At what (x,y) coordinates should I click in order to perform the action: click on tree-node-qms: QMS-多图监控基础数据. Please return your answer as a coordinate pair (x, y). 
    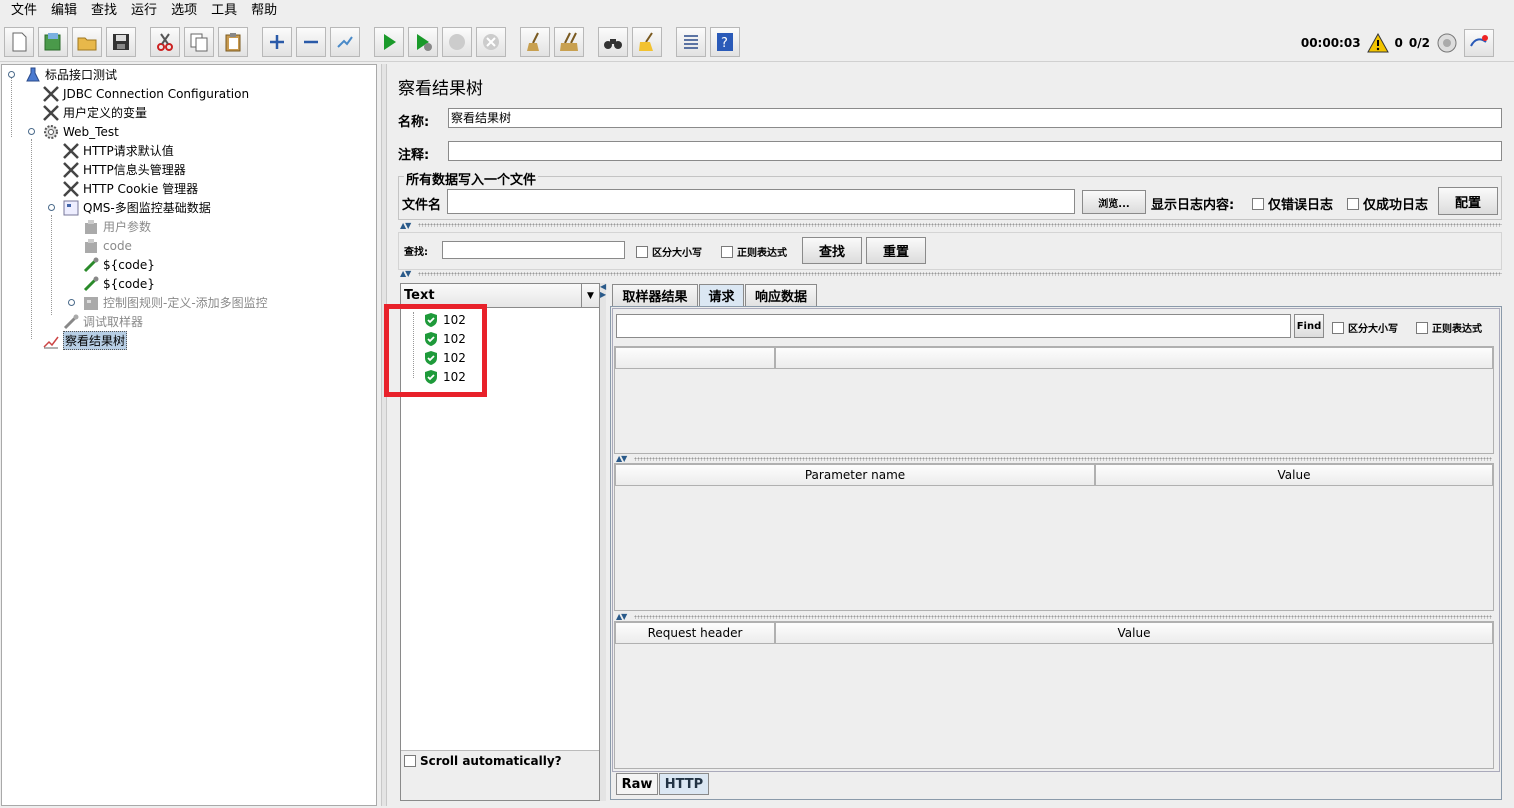
    Looking at the image, I should click on (136, 207).